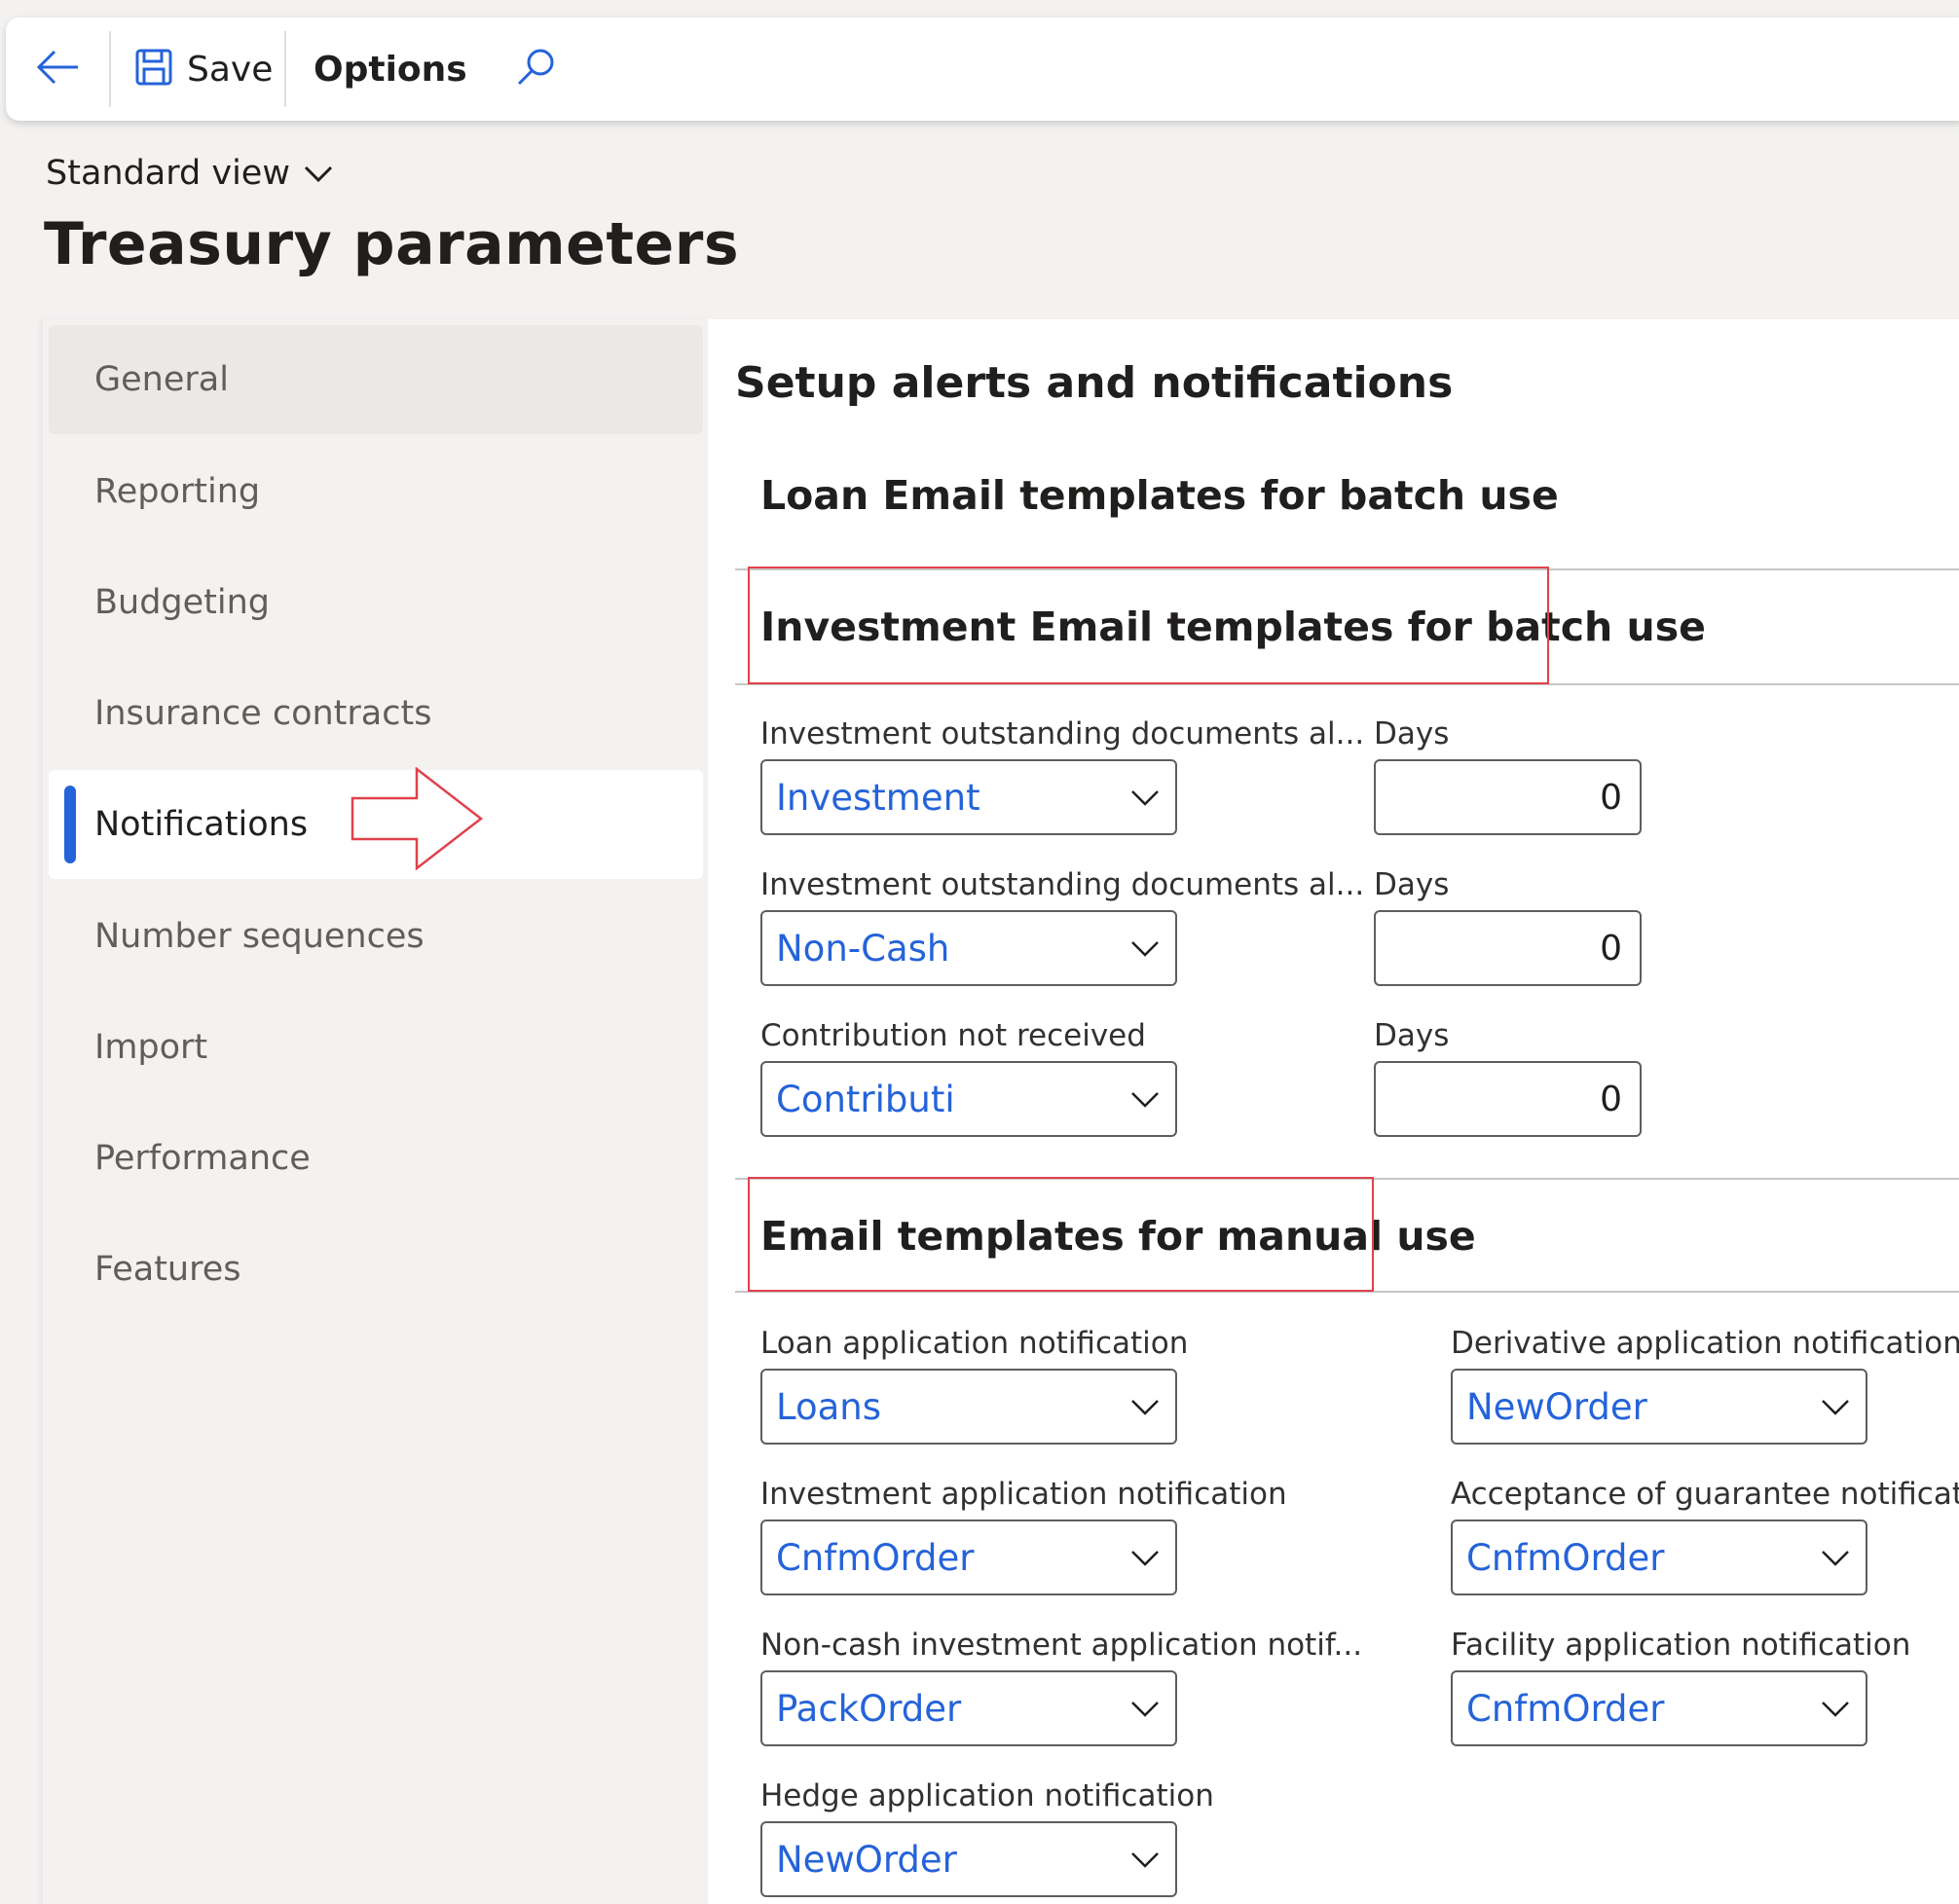  I want to click on guarantee-acceptance-label: Acceptance of guarantee notification, so click(1705, 1494).